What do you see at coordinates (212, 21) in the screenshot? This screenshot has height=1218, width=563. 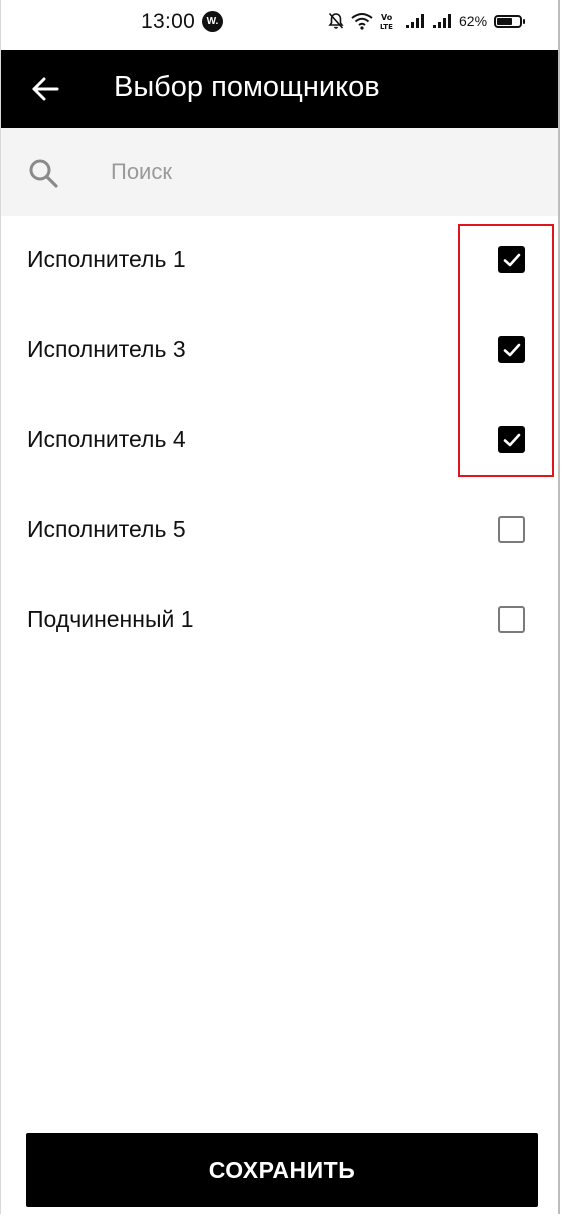 I see `notification-app-icon: W.` at bounding box center [212, 21].